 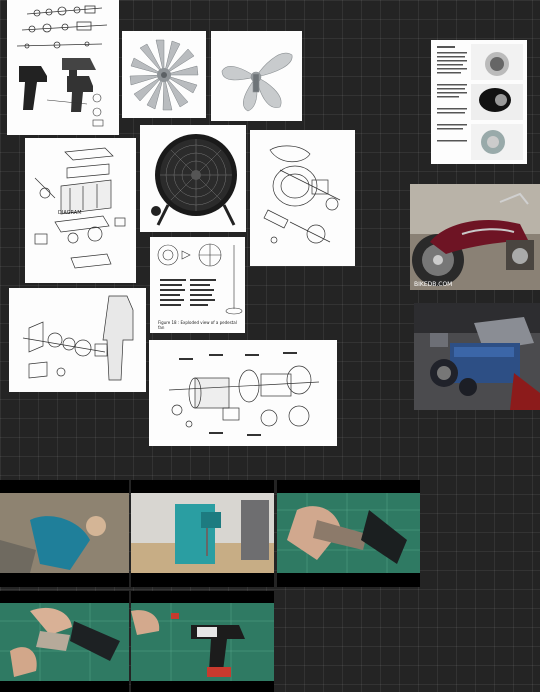 I want to click on electric-motor-exploded-diagram, so click(x=243, y=393).